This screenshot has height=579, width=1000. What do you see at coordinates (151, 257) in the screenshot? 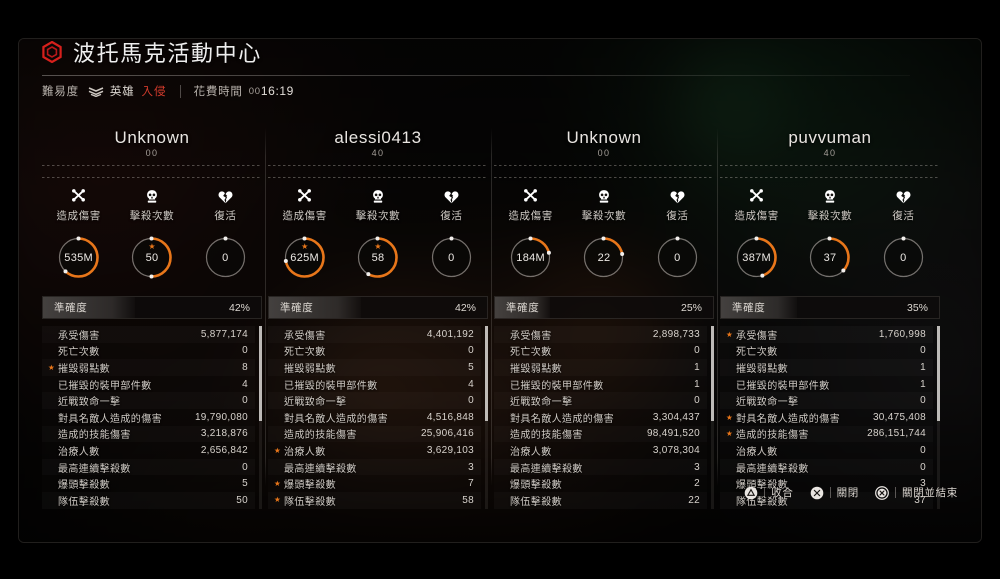
I see `kills-gauge: ★ 50` at bounding box center [151, 257].